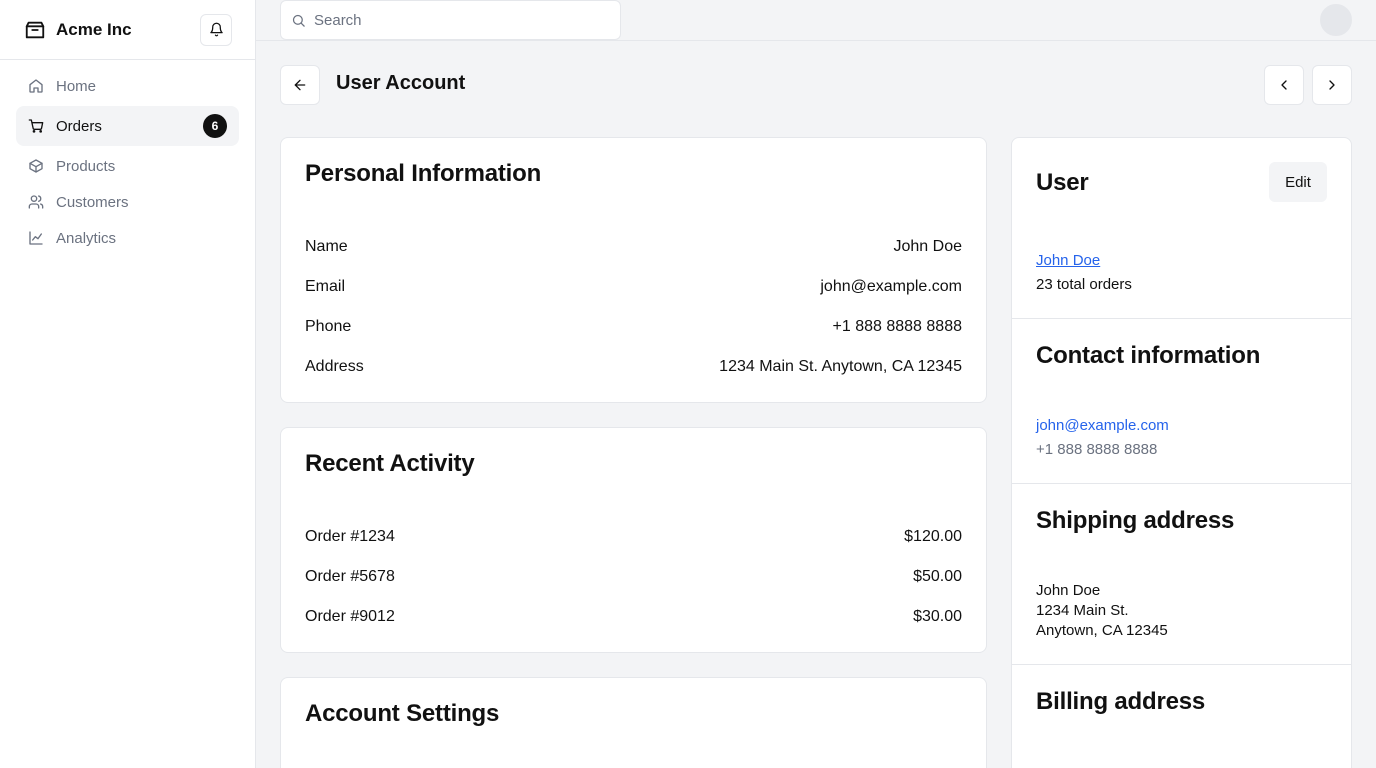 The height and width of the screenshot is (768, 1376). What do you see at coordinates (633, 617) in the screenshot?
I see `activity-row: Order #9012 $30.00` at bounding box center [633, 617].